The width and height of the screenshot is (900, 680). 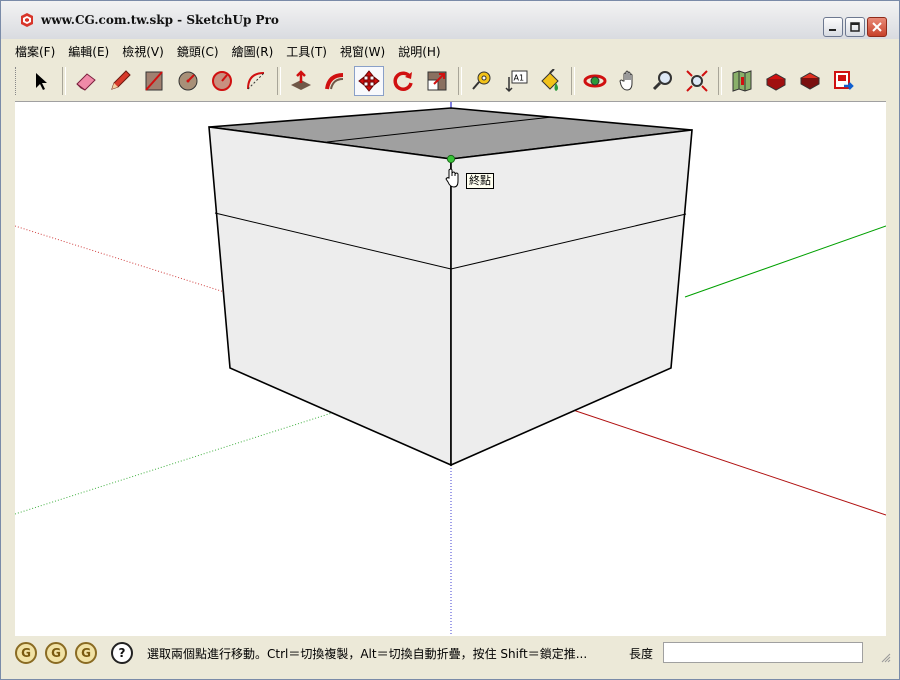 I want to click on circle-tool, so click(x=188, y=81).